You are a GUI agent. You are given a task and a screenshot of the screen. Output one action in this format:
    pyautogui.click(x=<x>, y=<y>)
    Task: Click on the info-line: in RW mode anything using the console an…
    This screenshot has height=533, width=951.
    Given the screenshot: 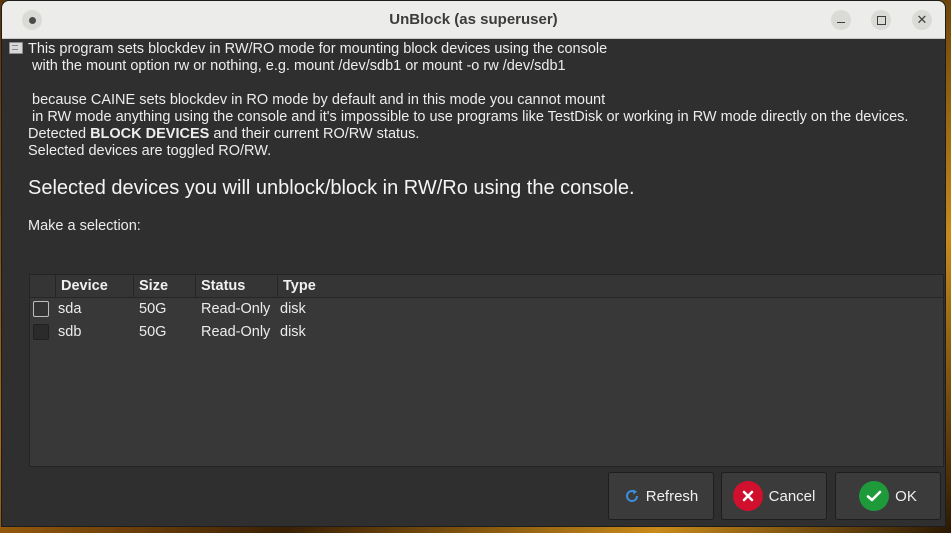 What is the action you would take?
    pyautogui.click(x=468, y=117)
    